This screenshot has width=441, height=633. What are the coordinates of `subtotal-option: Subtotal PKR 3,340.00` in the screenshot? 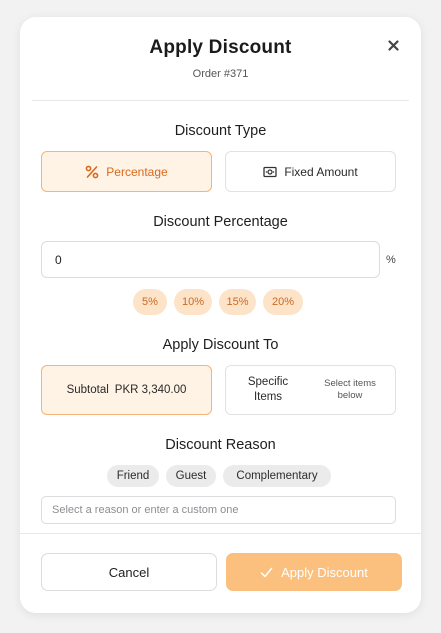 It's located at (126, 390).